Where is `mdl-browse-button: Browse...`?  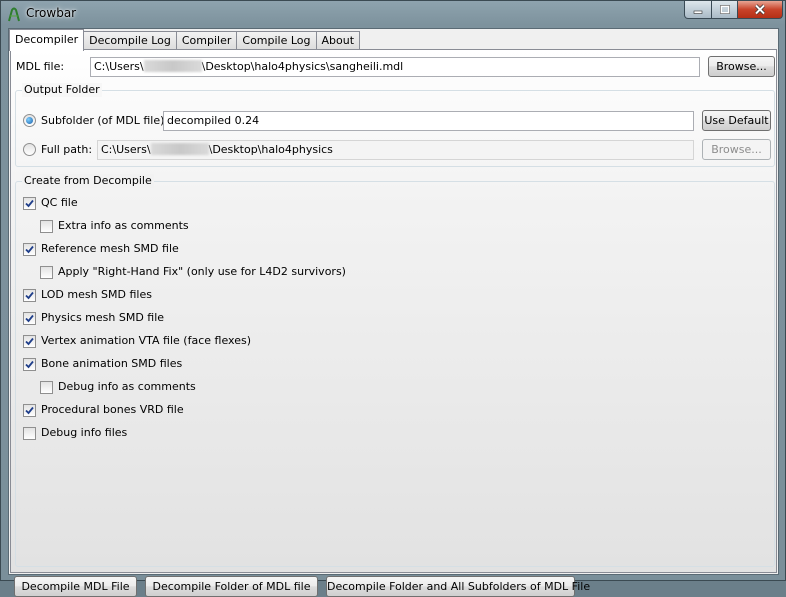
mdl-browse-button: Browse... is located at coordinates (741, 66).